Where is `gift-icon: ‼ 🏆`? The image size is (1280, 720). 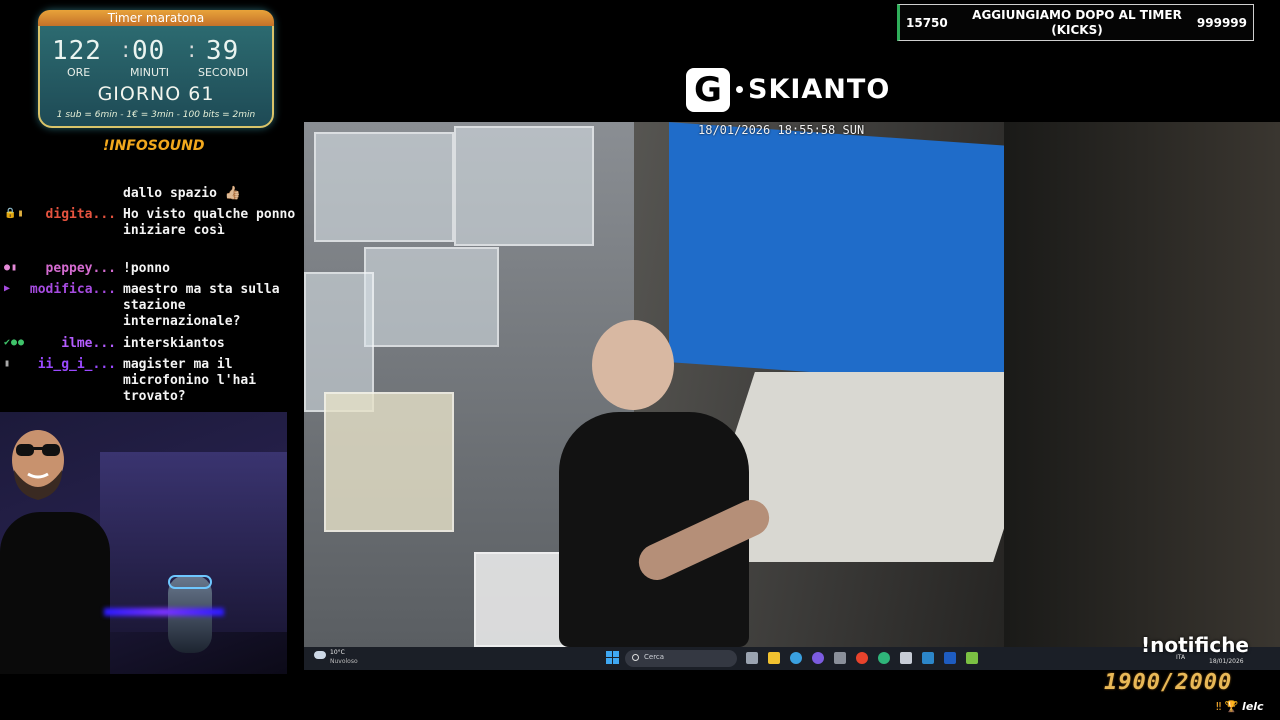
gift-icon: ‼ 🏆 is located at coordinates (1227, 706).